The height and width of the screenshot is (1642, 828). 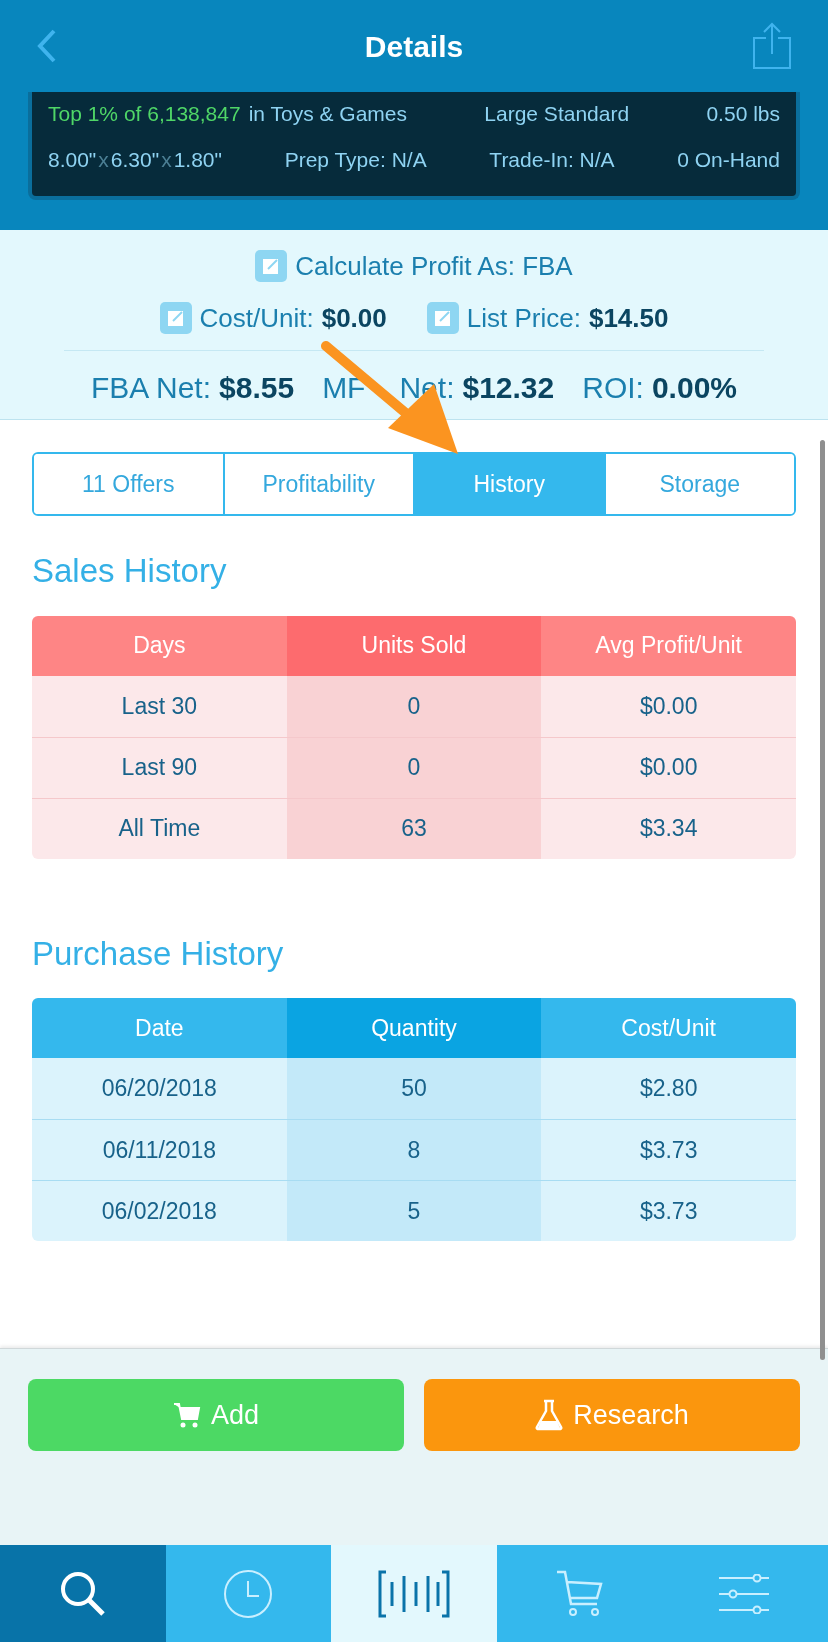 What do you see at coordinates (414, 1211) in the screenshot?
I see `table-cell: 5` at bounding box center [414, 1211].